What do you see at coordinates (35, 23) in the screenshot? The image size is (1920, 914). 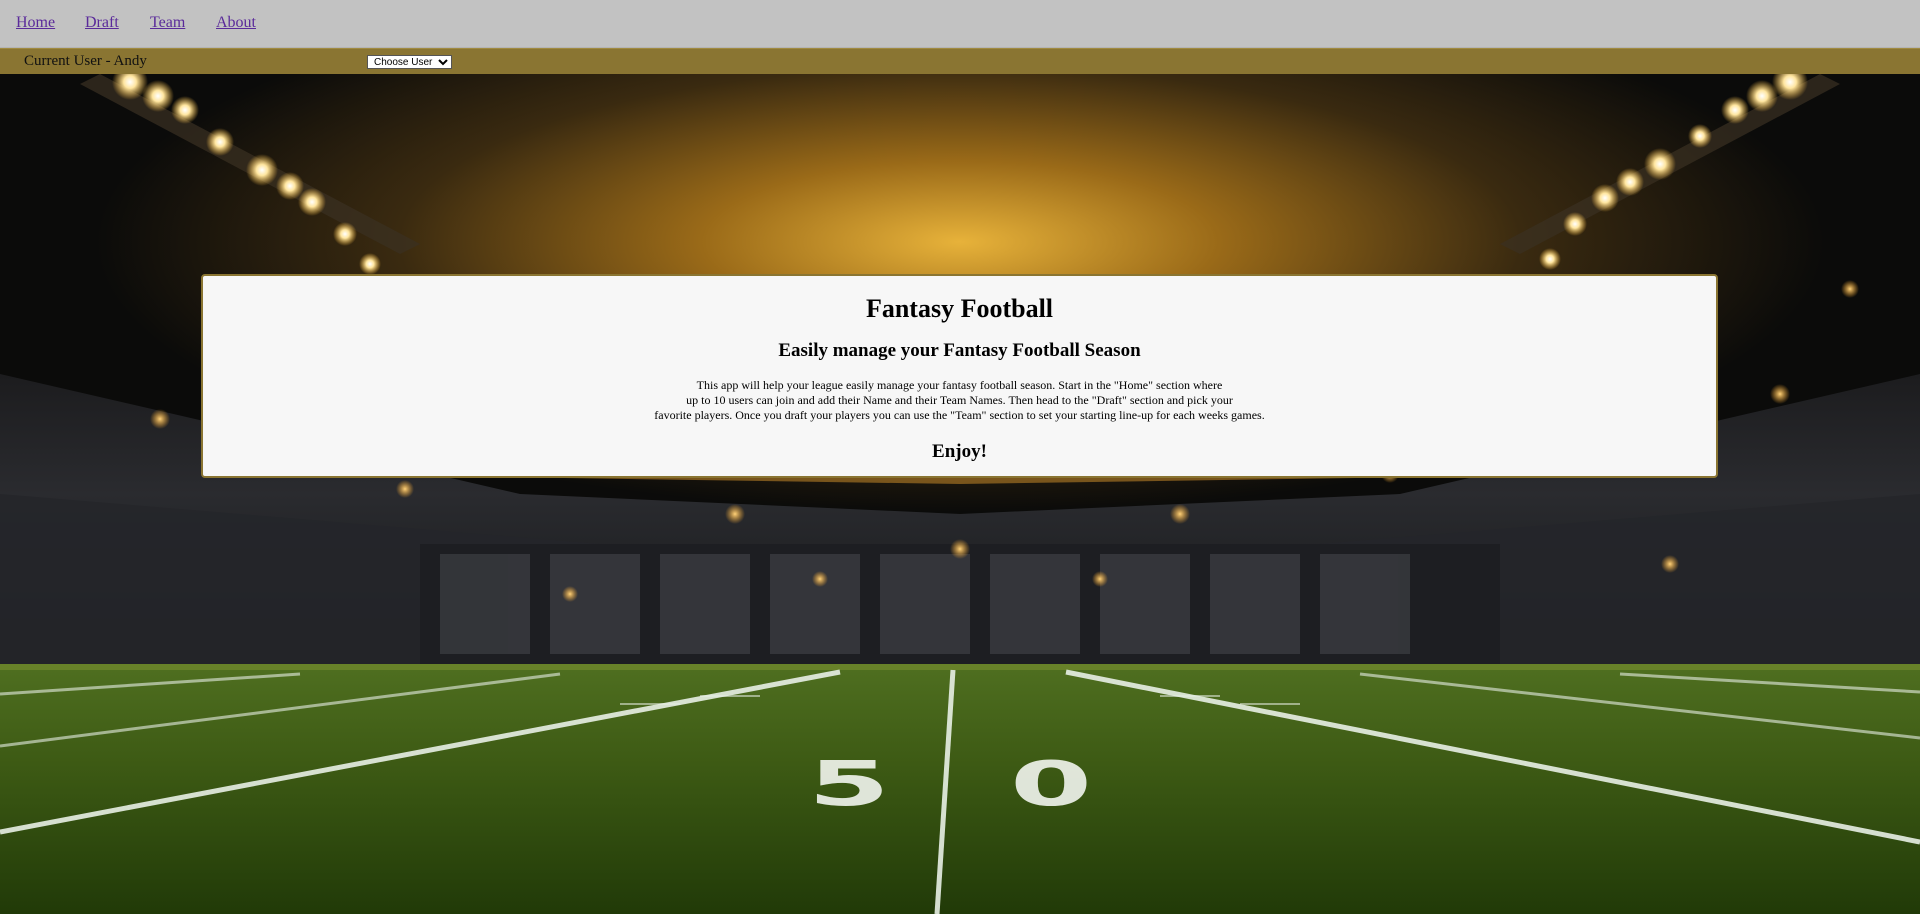 I see `nav-link-home: Home` at bounding box center [35, 23].